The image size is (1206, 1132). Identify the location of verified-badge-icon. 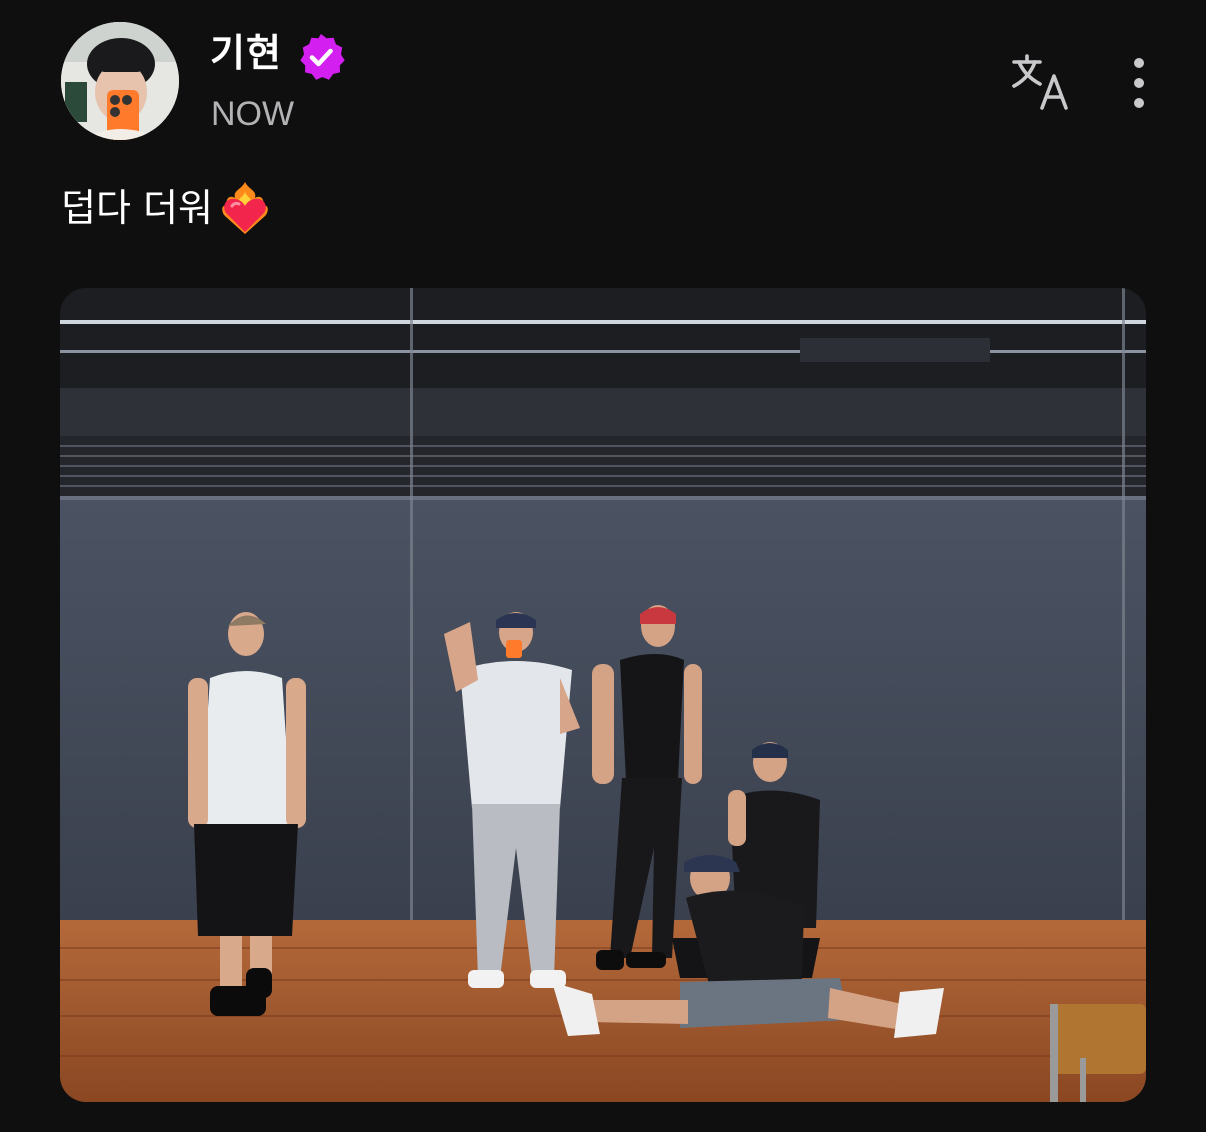
(322, 57).